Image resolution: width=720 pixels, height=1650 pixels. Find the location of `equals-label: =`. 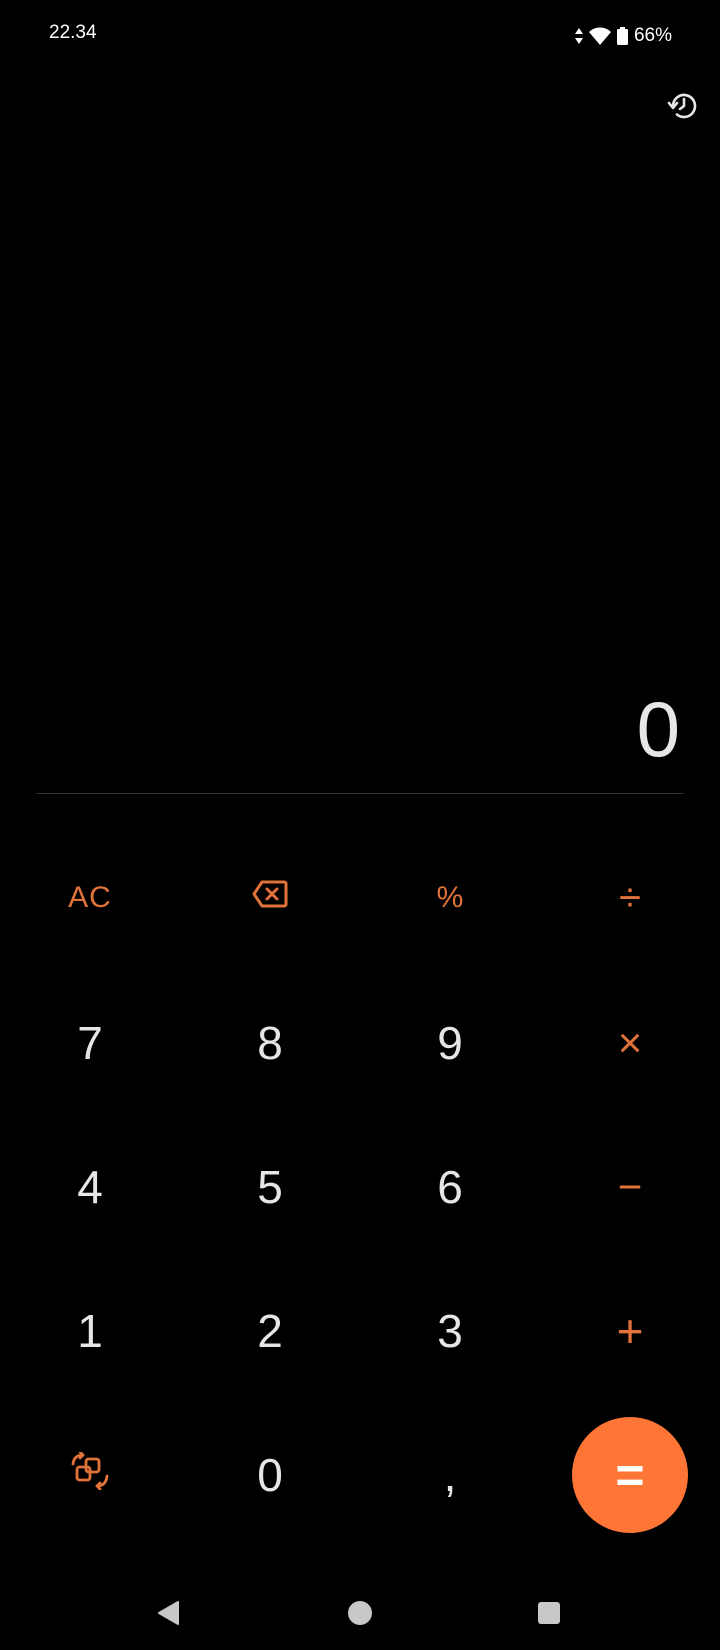

equals-label: = is located at coordinates (630, 1475).